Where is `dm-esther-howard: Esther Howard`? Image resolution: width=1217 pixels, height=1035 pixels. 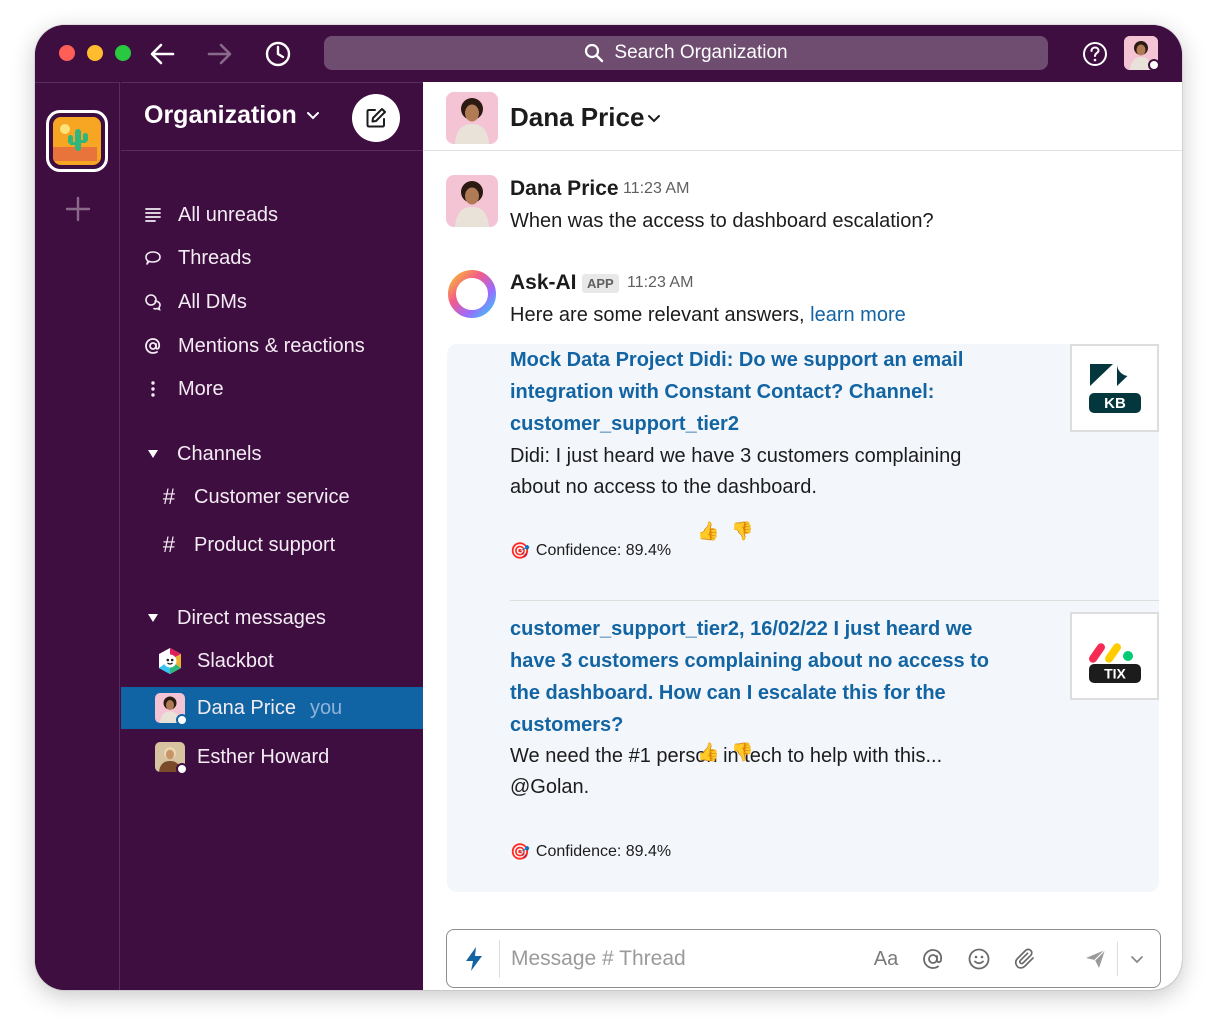 dm-esther-howard: Esther Howard is located at coordinates (272, 757).